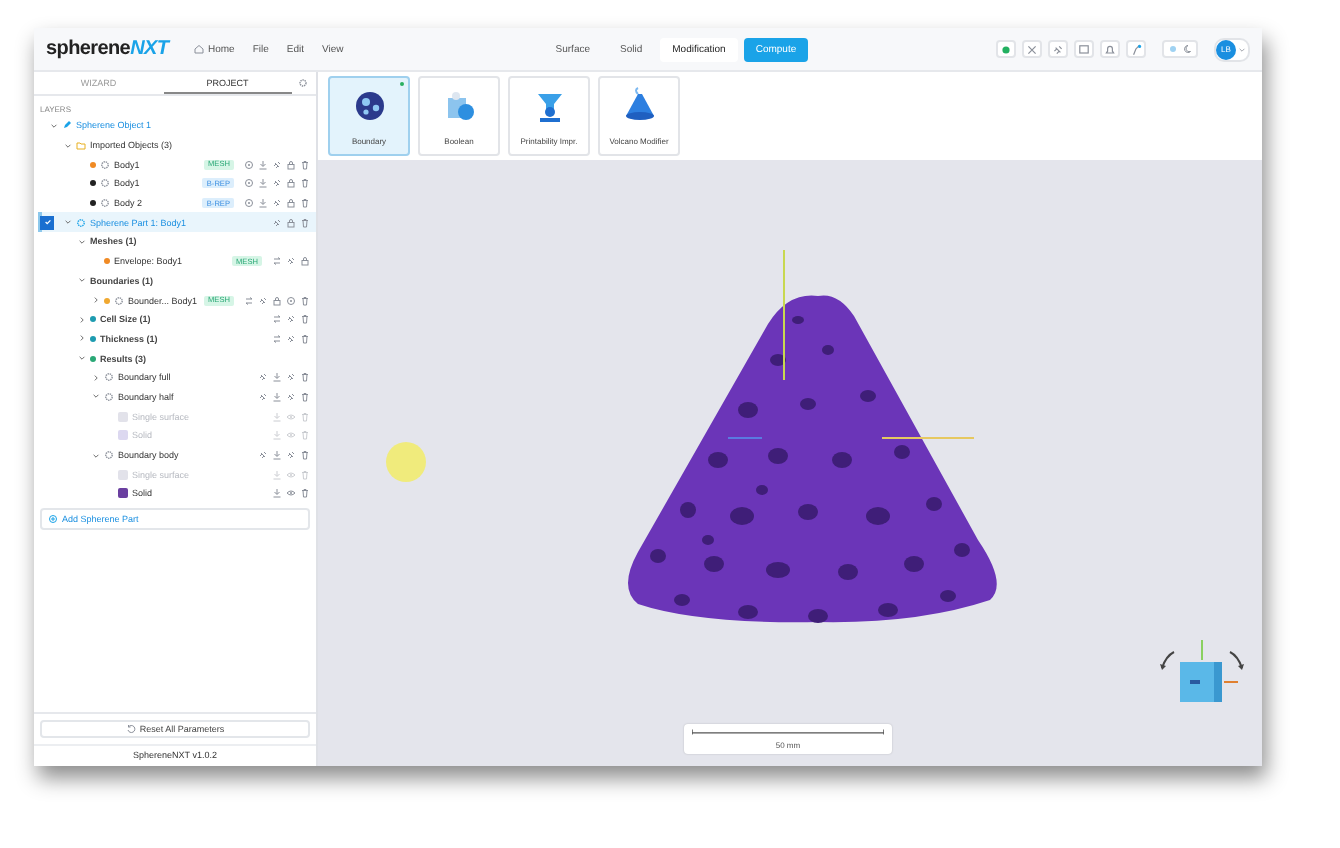 Image resolution: width=1340 pixels, height=848 pixels. I want to click on status-icon, so click(1006, 49).